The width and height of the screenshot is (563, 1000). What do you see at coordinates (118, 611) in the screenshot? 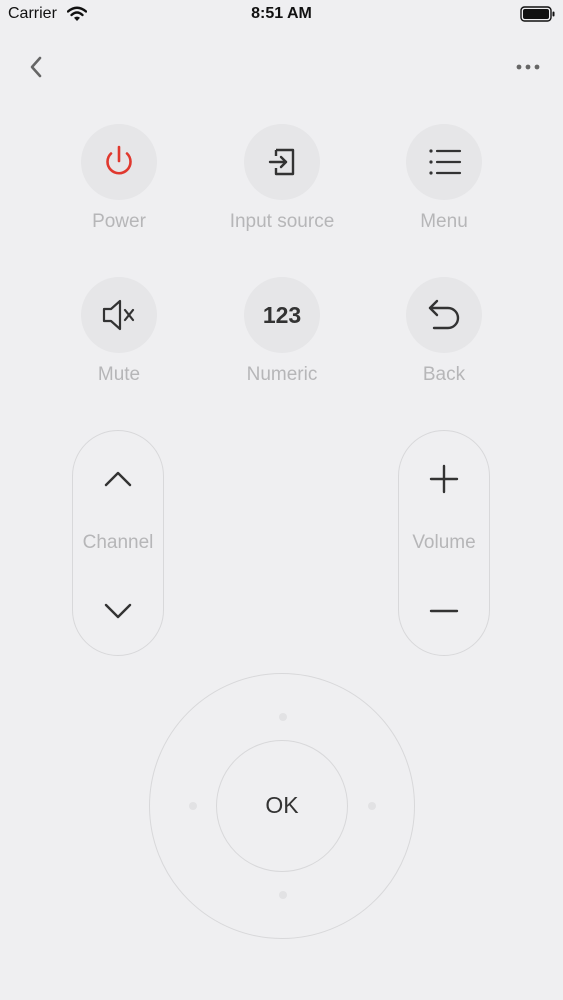
I see `channel-down-icon` at bounding box center [118, 611].